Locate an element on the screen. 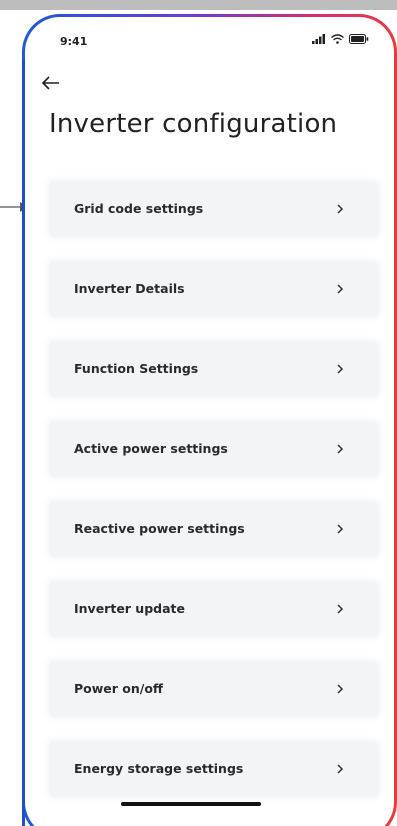  home-indicator is located at coordinates (191, 804).